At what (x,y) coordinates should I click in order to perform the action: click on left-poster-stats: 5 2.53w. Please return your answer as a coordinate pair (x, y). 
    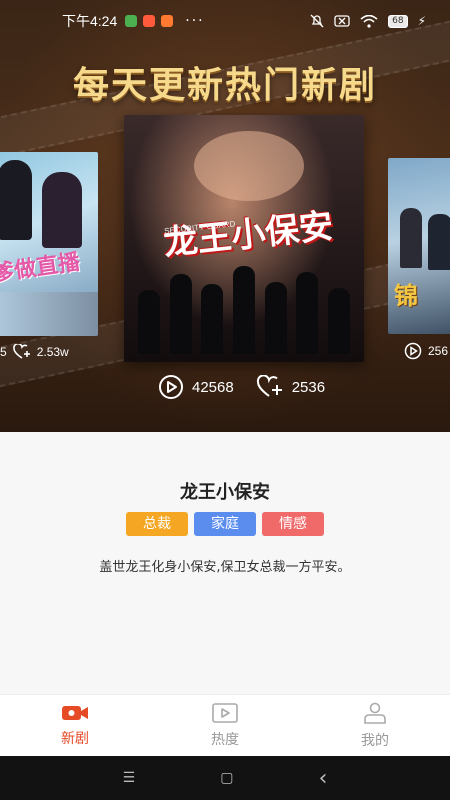
    Looking at the image, I should click on (34, 352).